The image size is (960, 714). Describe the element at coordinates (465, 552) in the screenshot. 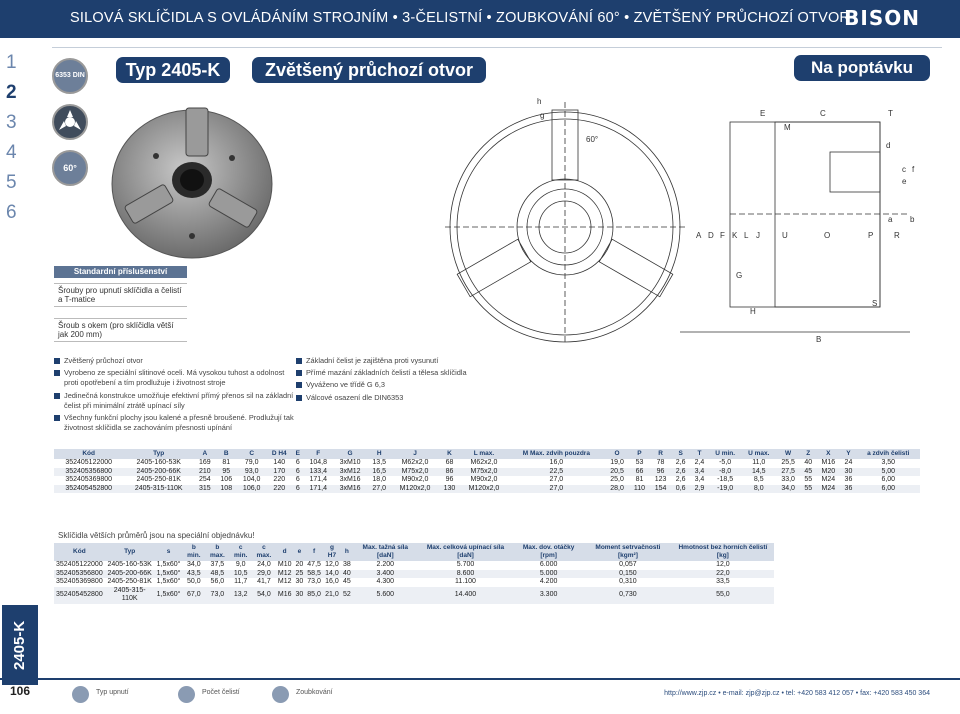

I see `column-header: Max. celková upínací síla [daN]` at that location.